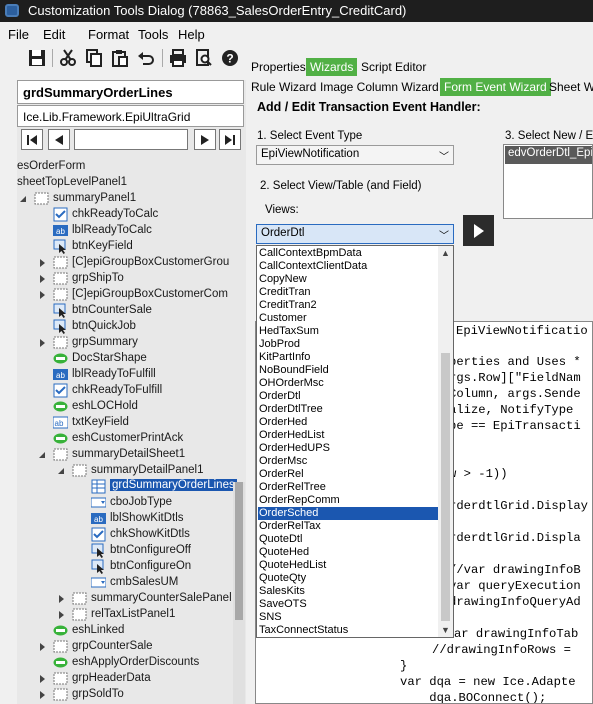 This screenshot has width=593, height=704. What do you see at coordinates (348, 305) in the screenshot?
I see `dropdown-option: CreditTran2` at bounding box center [348, 305].